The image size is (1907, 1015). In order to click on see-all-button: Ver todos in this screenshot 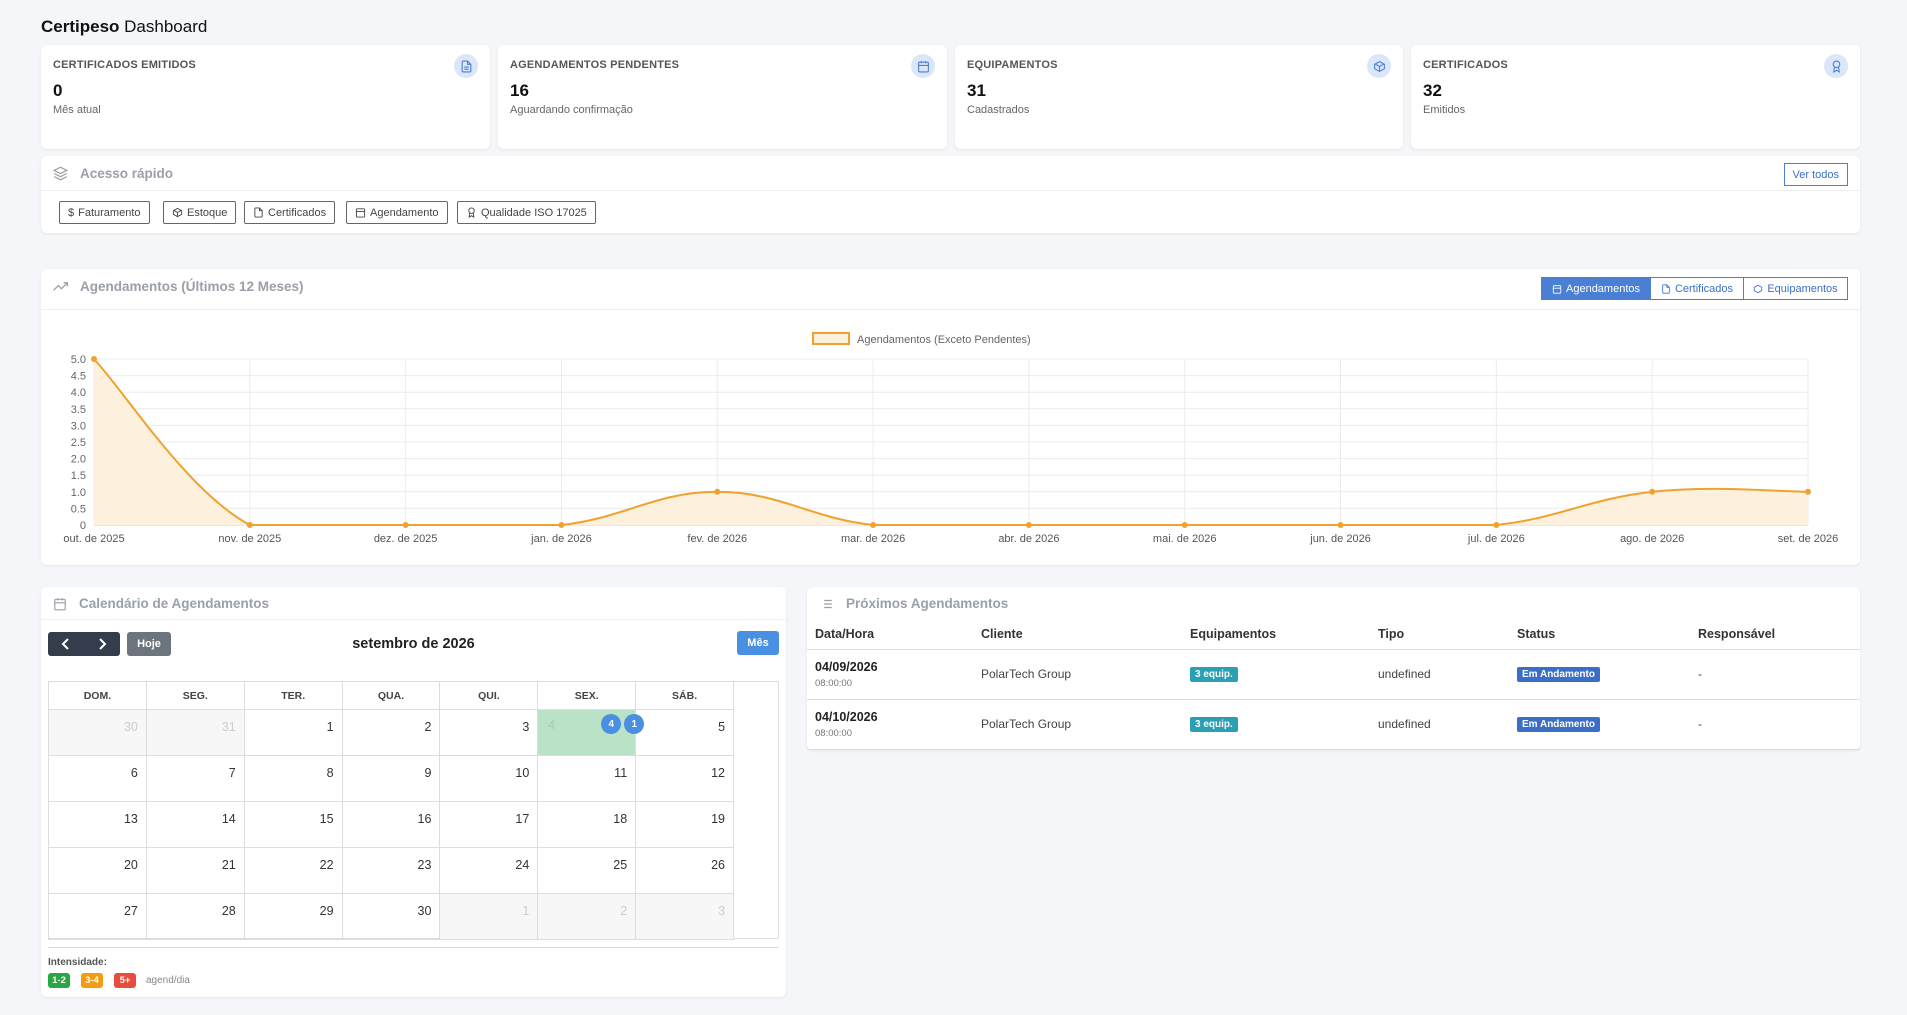, I will do `click(1815, 174)`.